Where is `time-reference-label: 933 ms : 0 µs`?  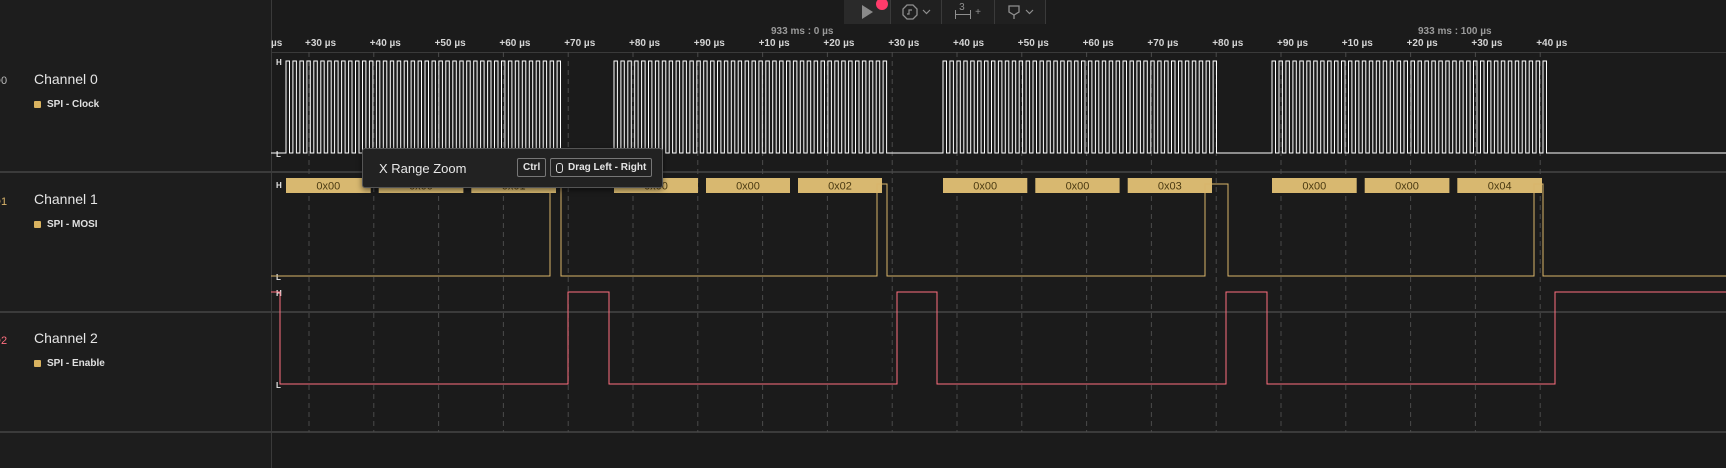
time-reference-label: 933 ms : 0 µs is located at coordinates (802, 31).